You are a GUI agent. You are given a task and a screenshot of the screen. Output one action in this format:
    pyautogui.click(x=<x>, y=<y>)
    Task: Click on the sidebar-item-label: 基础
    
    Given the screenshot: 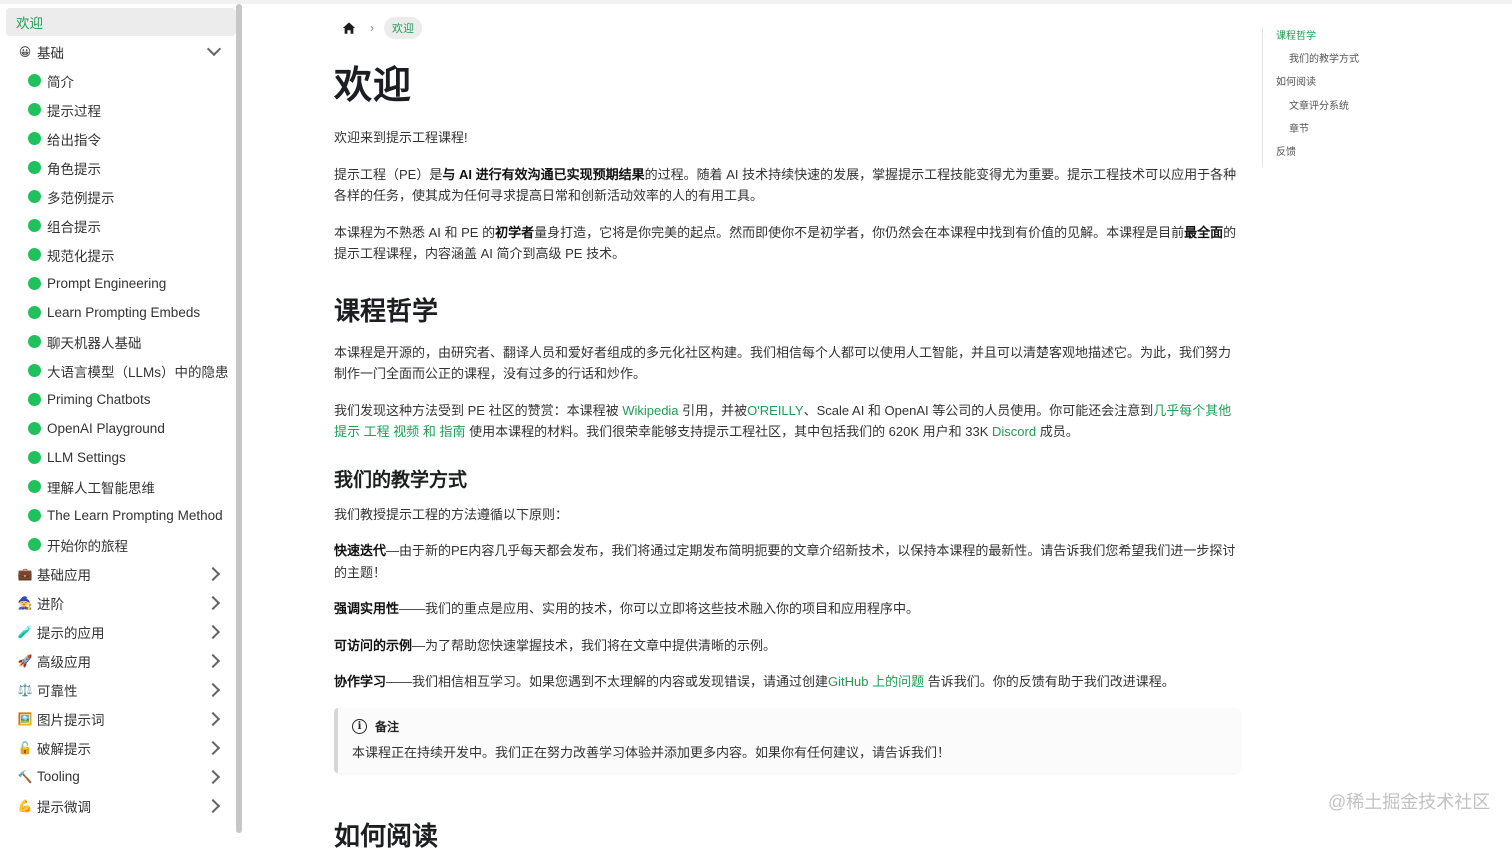 What is the action you would take?
    pyautogui.click(x=50, y=53)
    